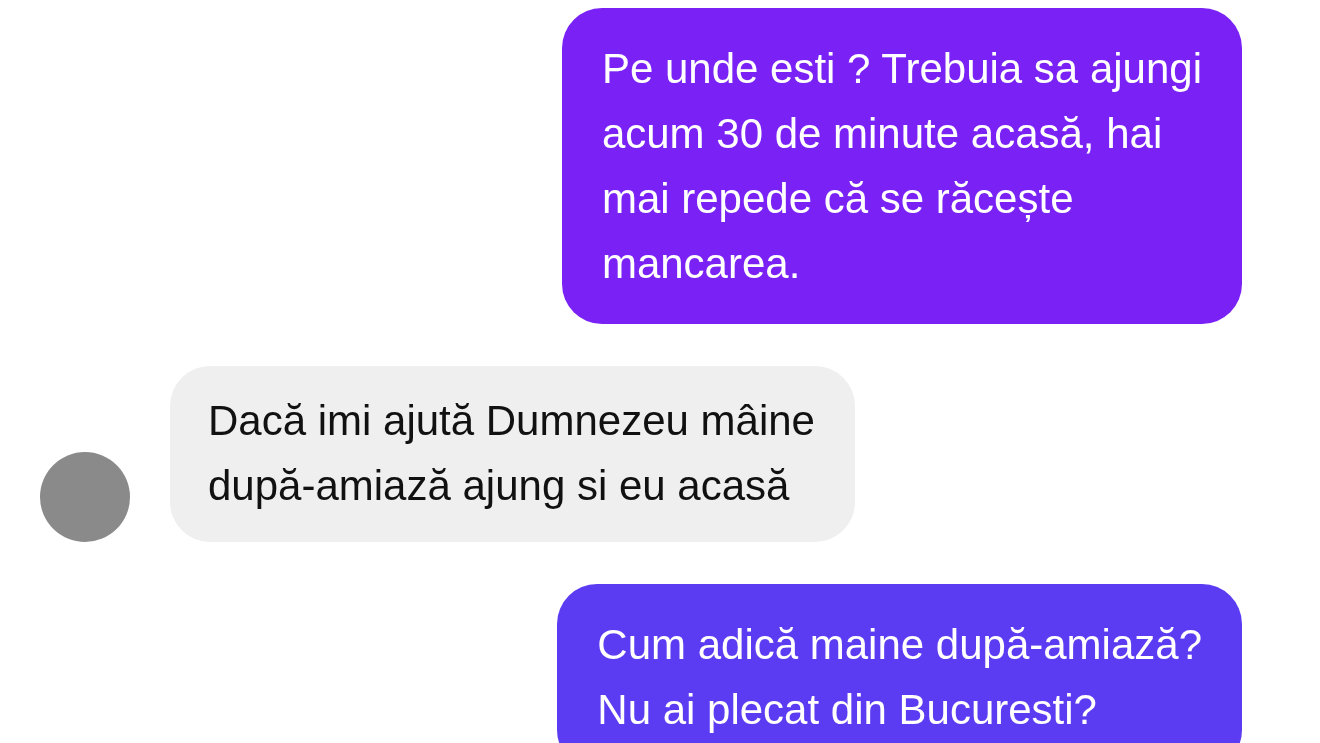  What do you see at coordinates (512, 454) in the screenshot?
I see `received-message-bubble: Dacă imi ajută Dumnezeu mâine după-amiază ajung si eu acasă` at bounding box center [512, 454].